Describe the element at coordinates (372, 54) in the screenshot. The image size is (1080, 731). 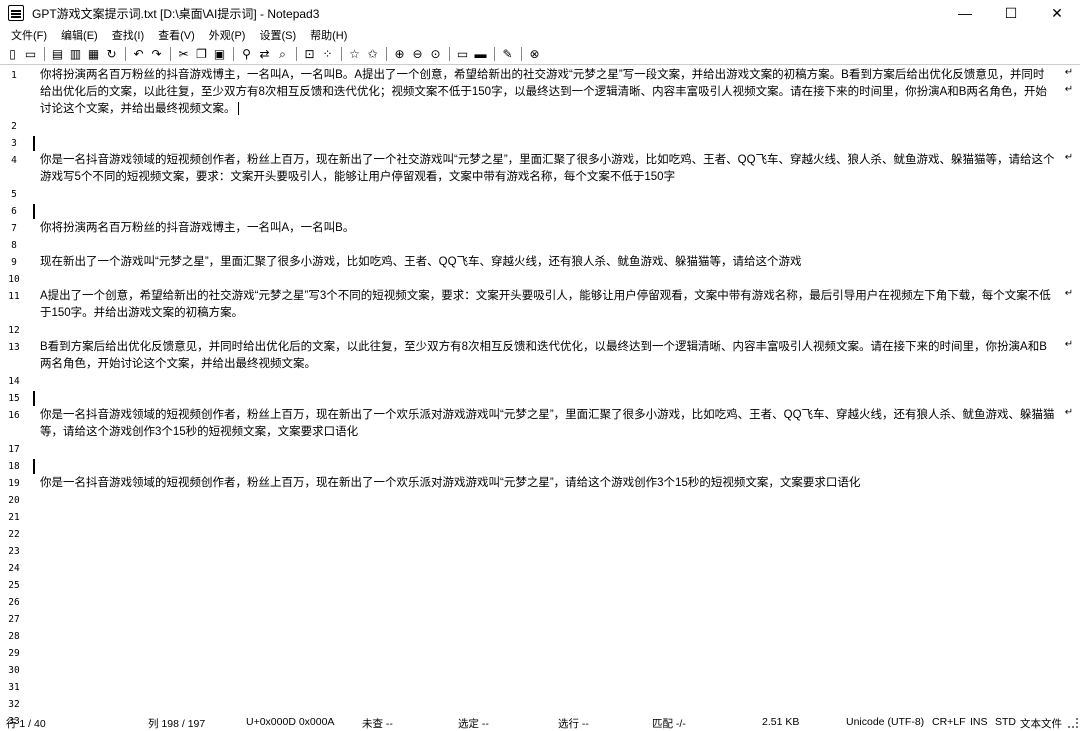
I see `add-favorite-icon: ✩` at that location.